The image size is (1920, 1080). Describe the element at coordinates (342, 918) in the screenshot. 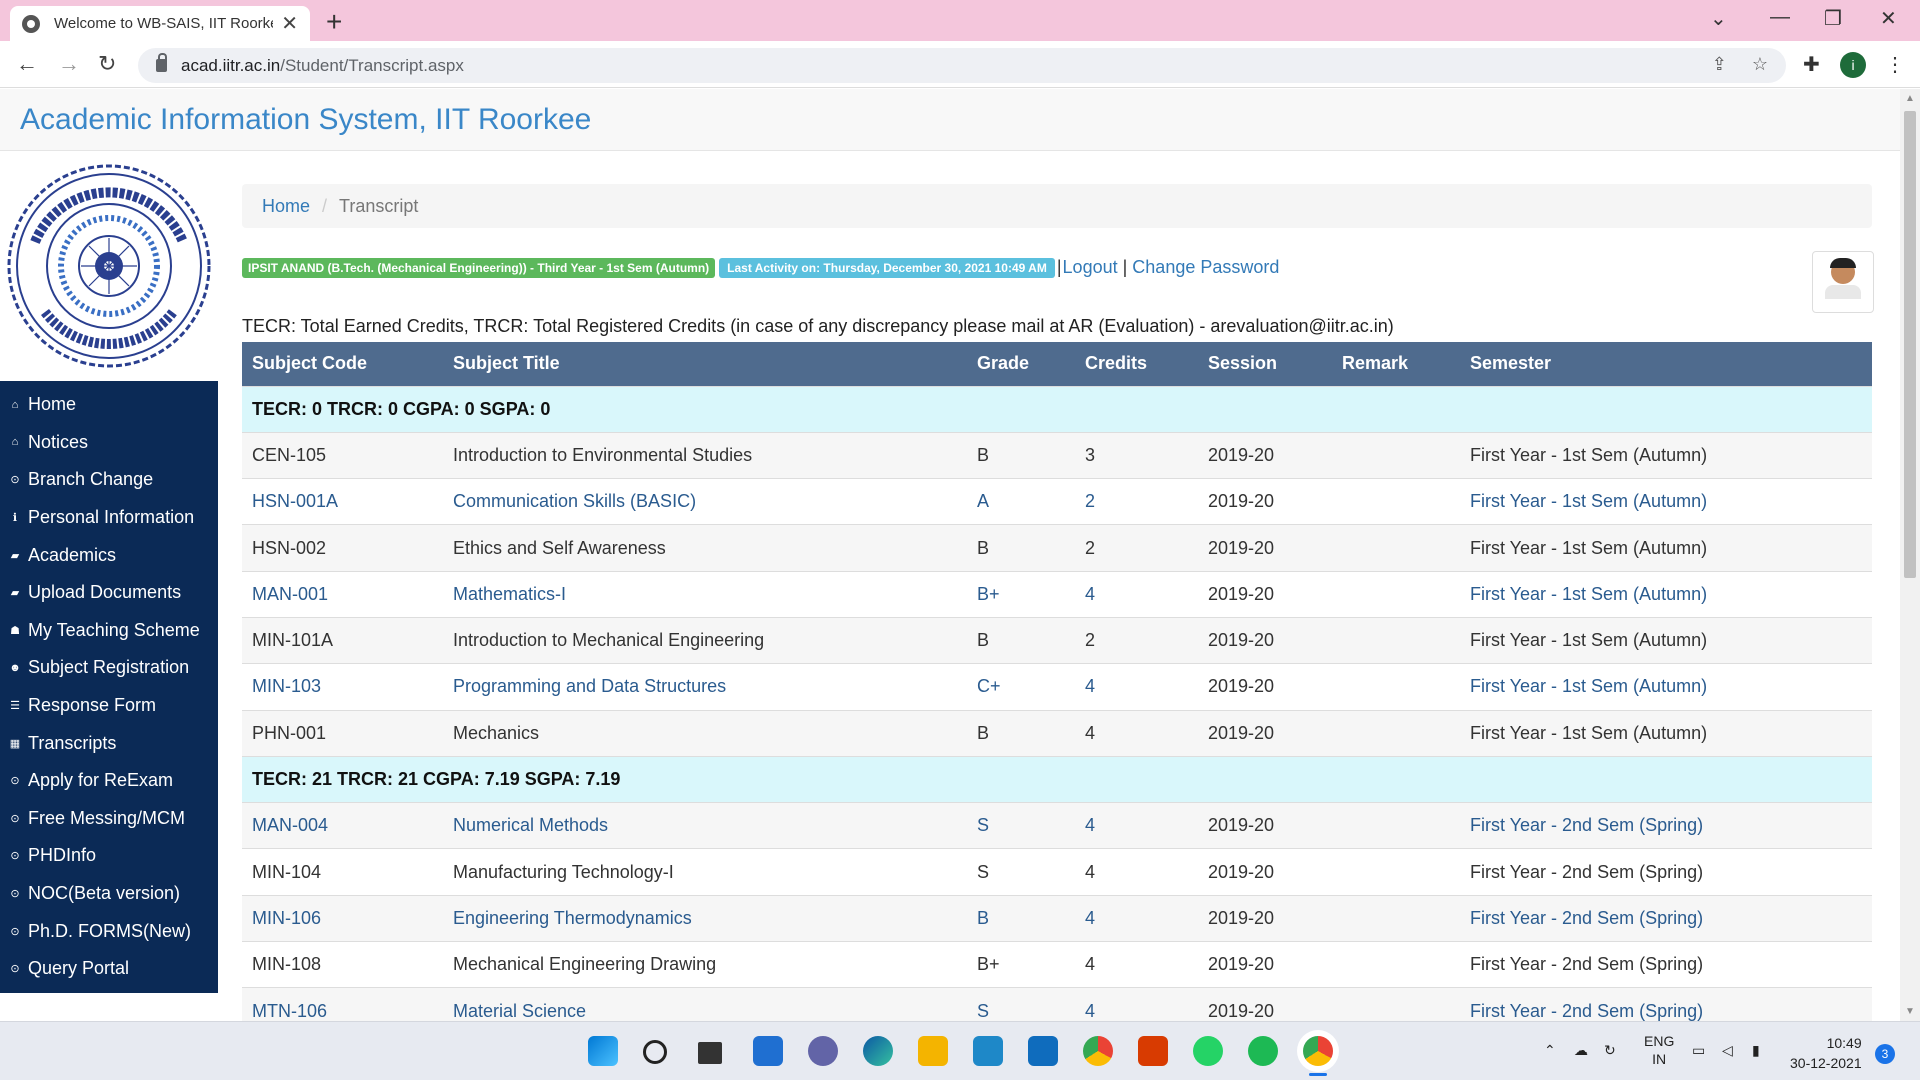

I see `cell-subject-code: MIN-106` at that location.